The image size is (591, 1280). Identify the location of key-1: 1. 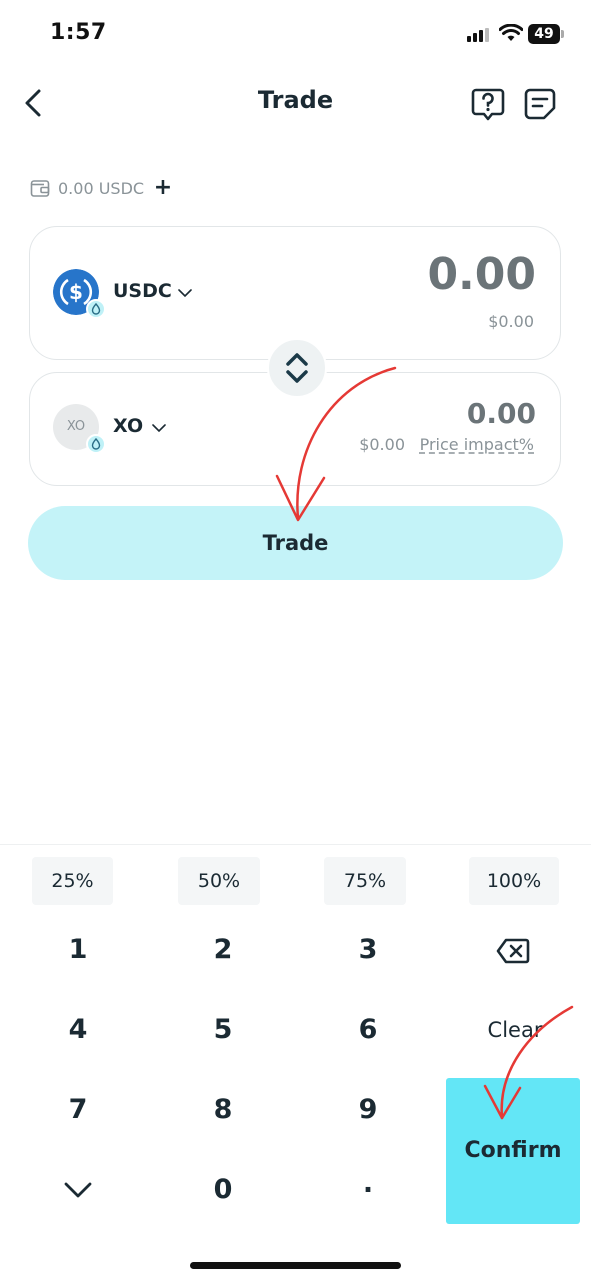
(78, 949).